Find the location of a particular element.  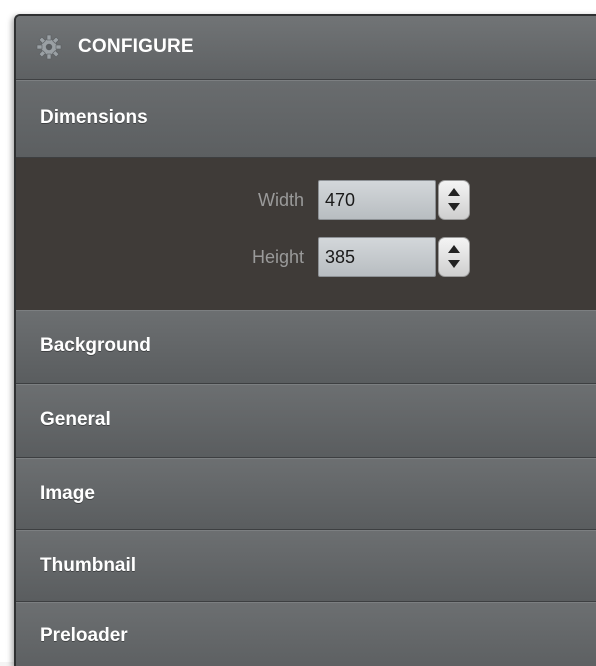

section-image: Image is located at coordinates (306, 494).